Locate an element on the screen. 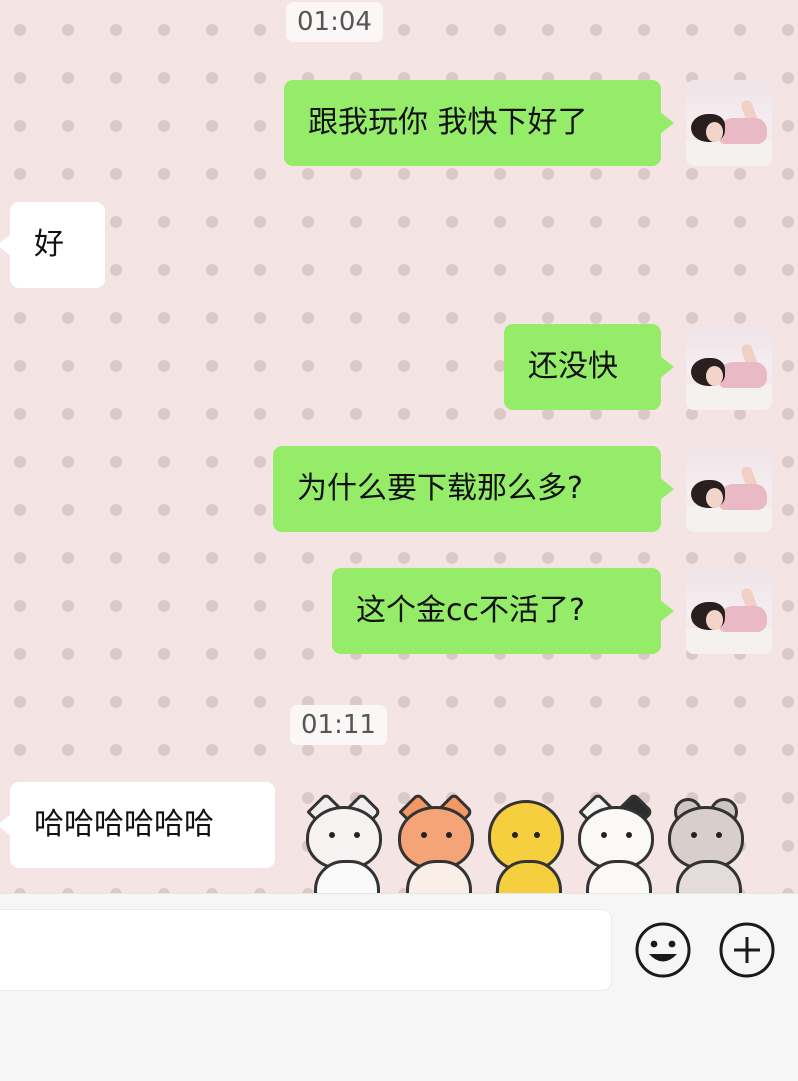  message-bubble-outgoing: 这个金cc不活了? is located at coordinates (503, 611).